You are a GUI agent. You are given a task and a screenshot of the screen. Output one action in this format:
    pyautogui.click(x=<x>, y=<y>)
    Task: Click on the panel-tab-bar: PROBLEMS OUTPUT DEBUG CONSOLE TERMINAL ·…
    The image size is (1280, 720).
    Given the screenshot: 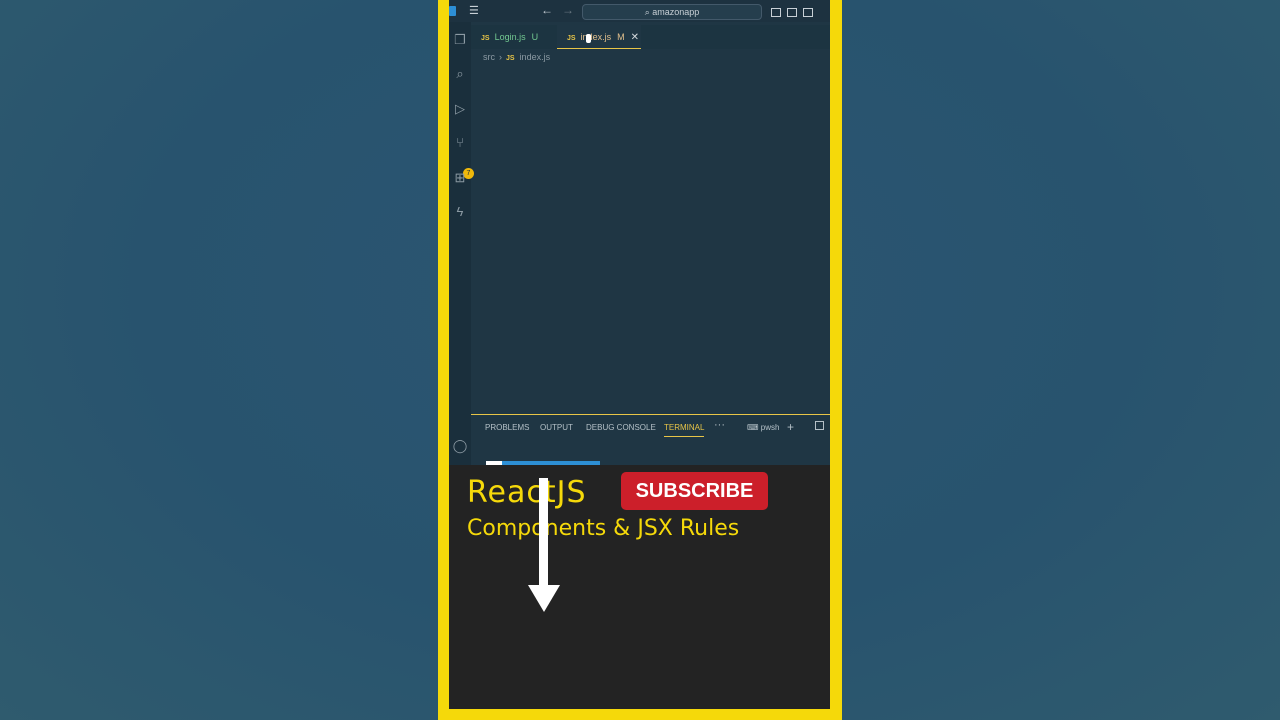 What is the action you would take?
    pyautogui.click(x=650, y=427)
    